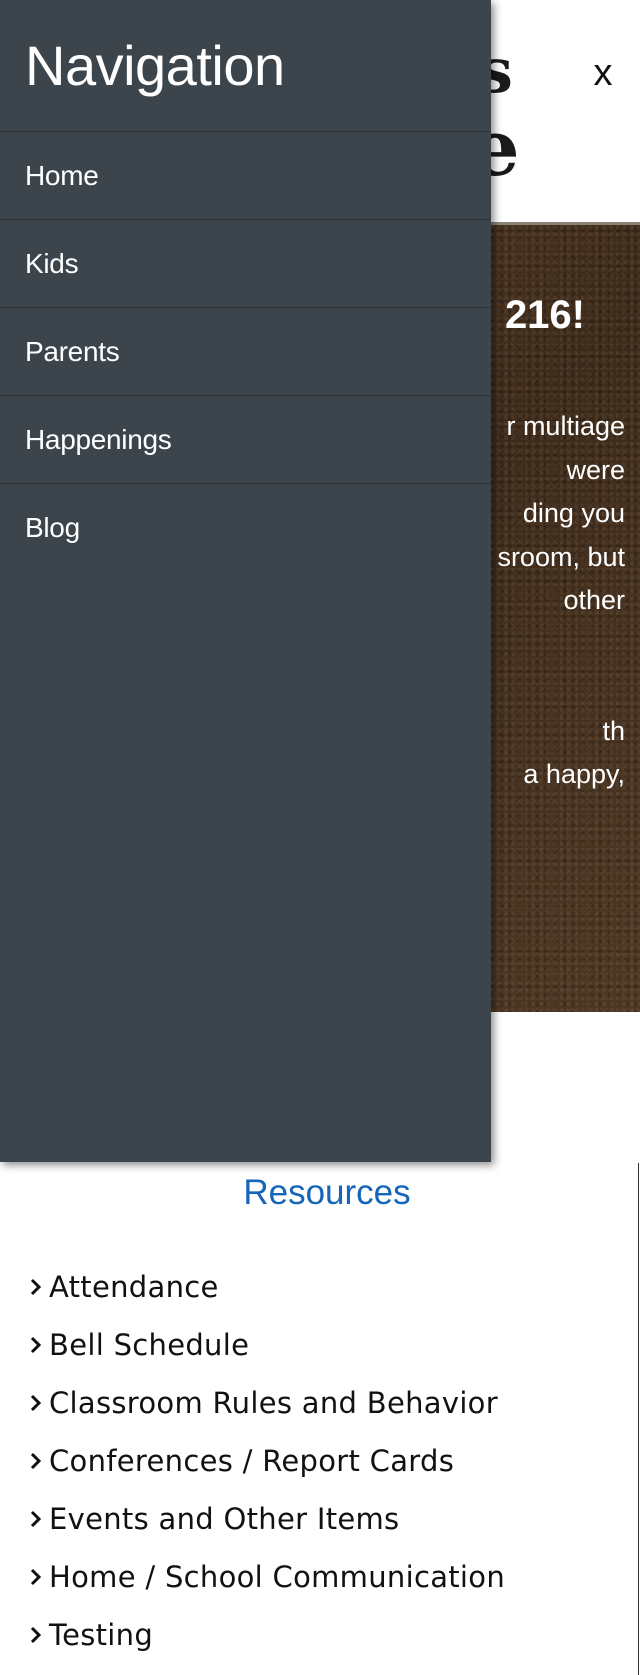  Describe the element at coordinates (224, 1519) in the screenshot. I see `resources-link: Events and Other Items` at that location.